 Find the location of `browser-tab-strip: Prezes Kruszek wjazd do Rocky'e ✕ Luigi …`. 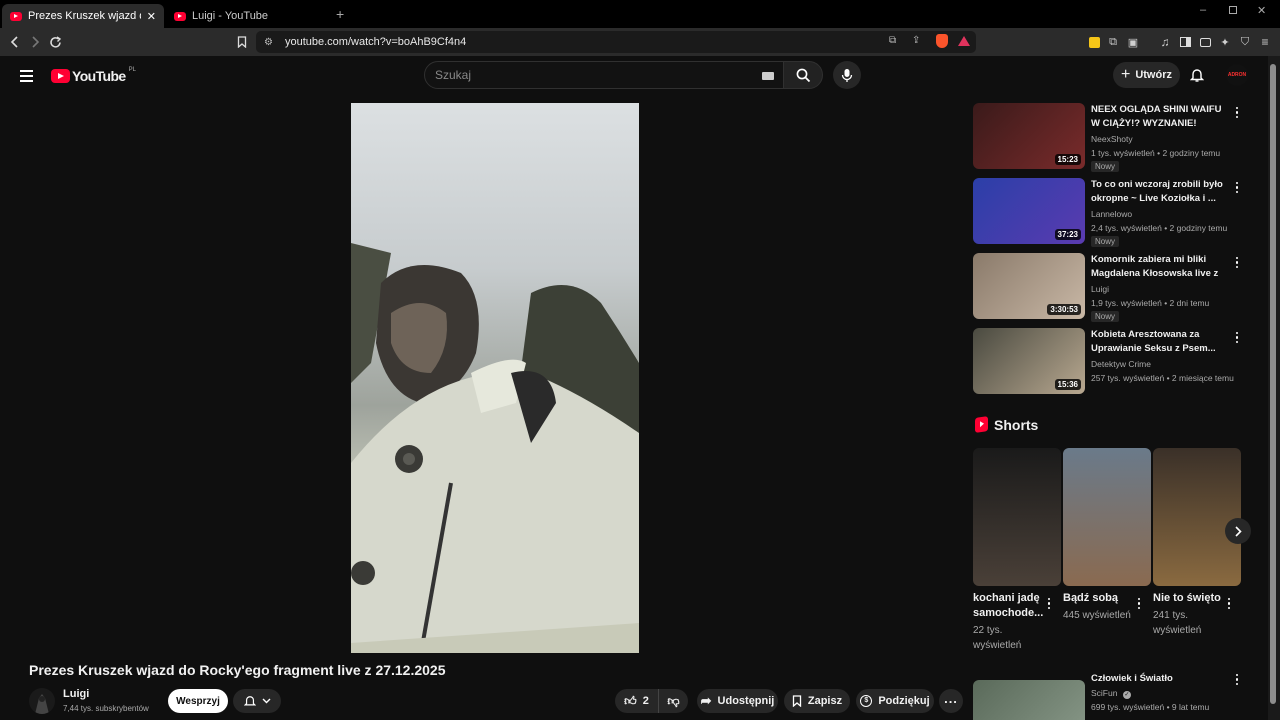

browser-tab-strip: Prezes Kruszek wjazd do Rocky'e ✕ Luigi … is located at coordinates (640, 14).